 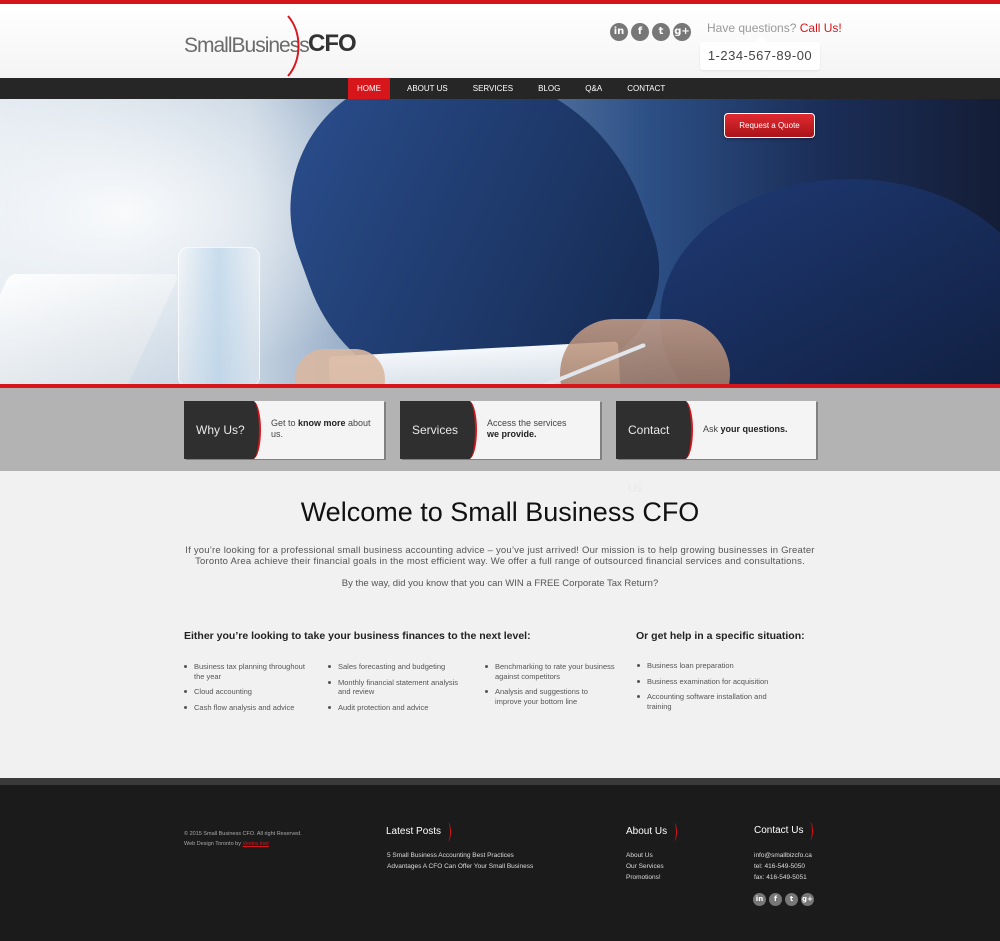 I want to click on why-us-box: Why Us? Get to know more about us., so click(x=284, y=430).